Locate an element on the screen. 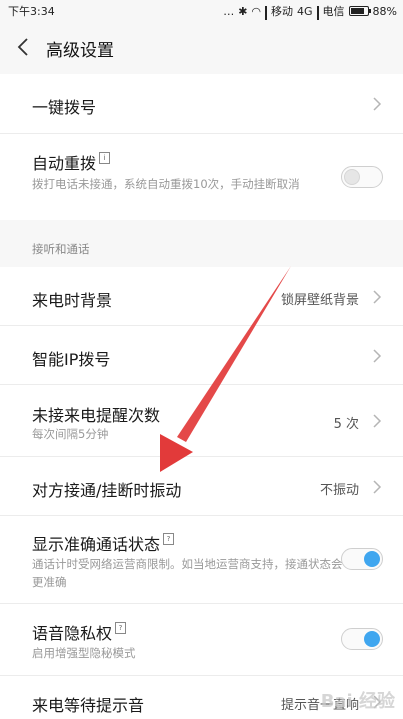  voice-privacy-toggle is located at coordinates (362, 639).